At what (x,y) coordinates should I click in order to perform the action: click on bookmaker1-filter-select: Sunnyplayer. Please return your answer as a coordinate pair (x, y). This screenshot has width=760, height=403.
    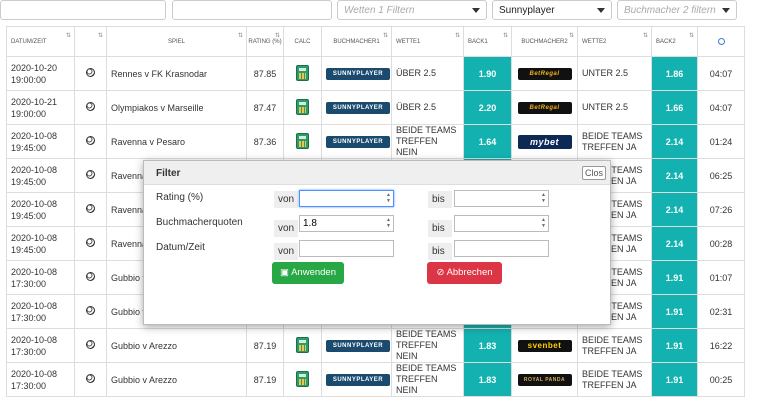
    Looking at the image, I should click on (552, 10).